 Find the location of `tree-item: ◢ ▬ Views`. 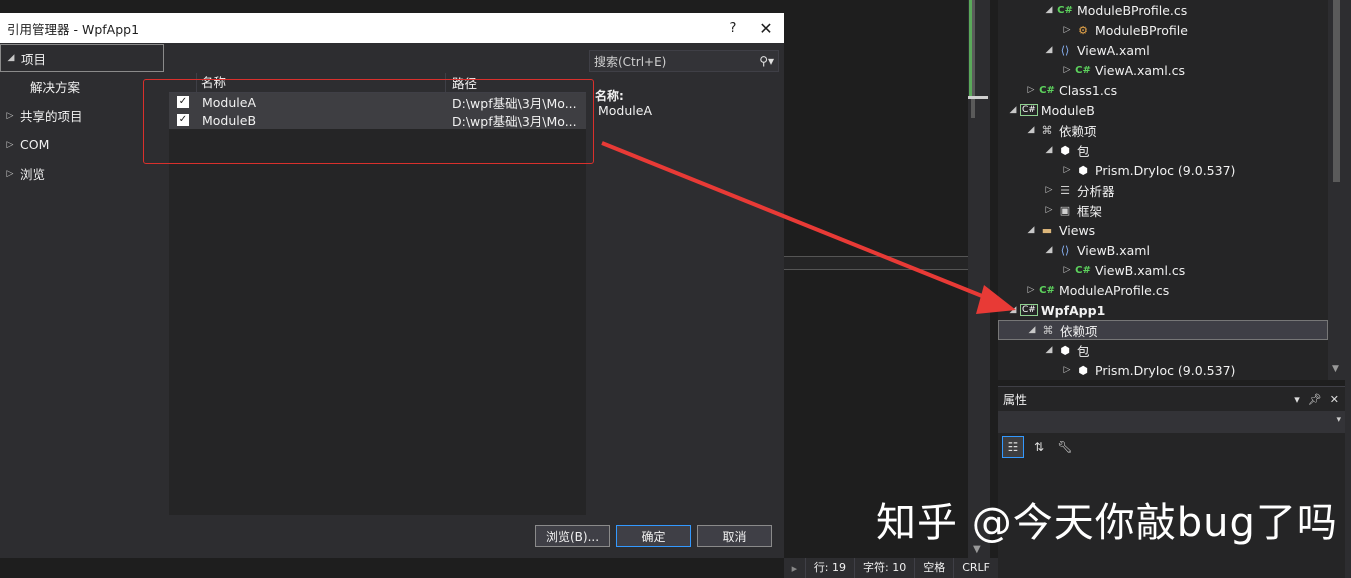

tree-item: ◢ ▬ Views is located at coordinates (1163, 230).